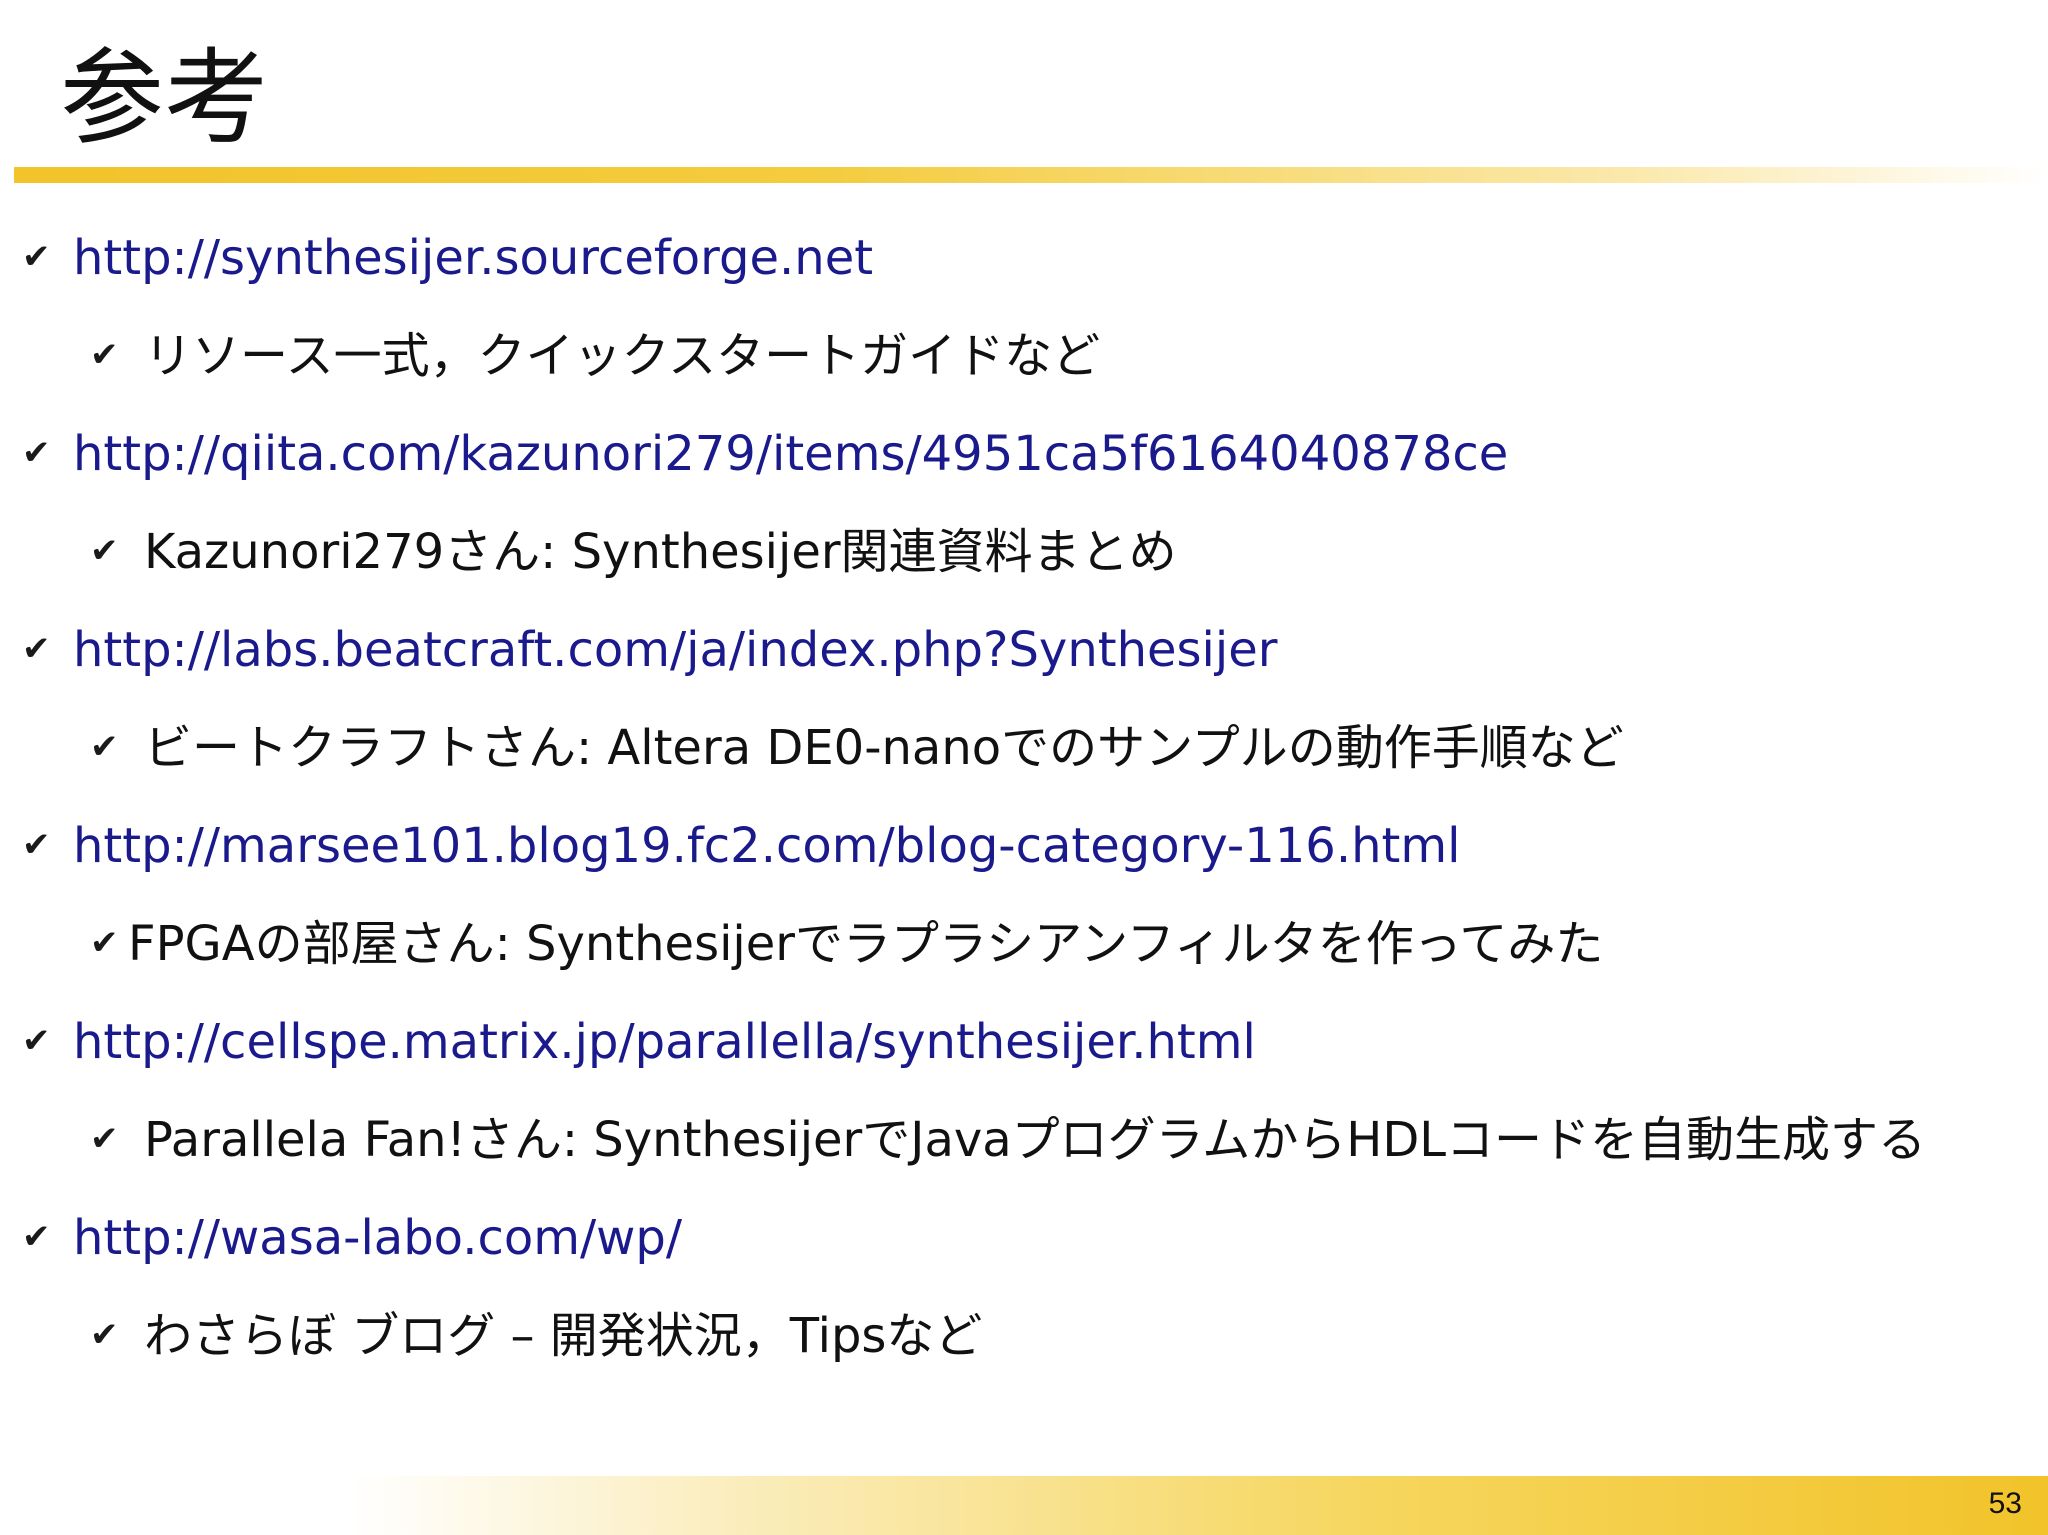 The width and height of the screenshot is (2048, 1535). I want to click on reference-url-link: http://synthesijer.sourceforge.net, so click(473, 258).